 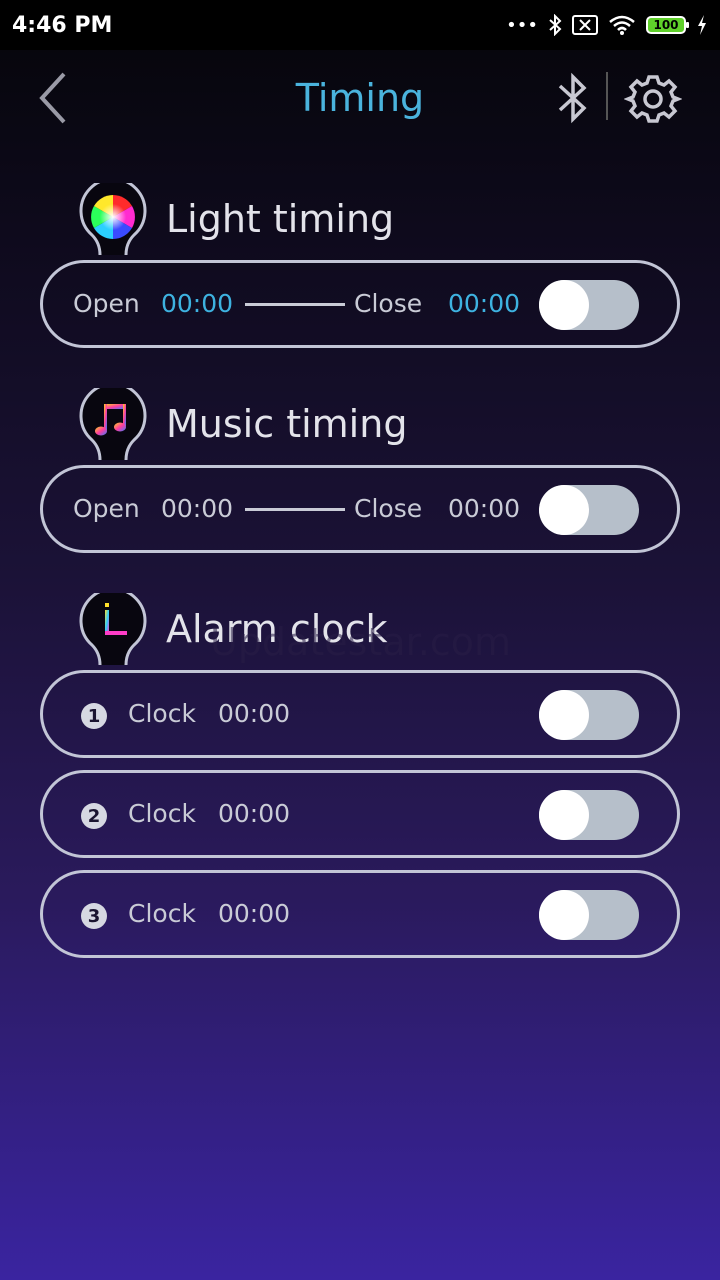 I want to click on page-title: Timing, so click(x=360, y=98).